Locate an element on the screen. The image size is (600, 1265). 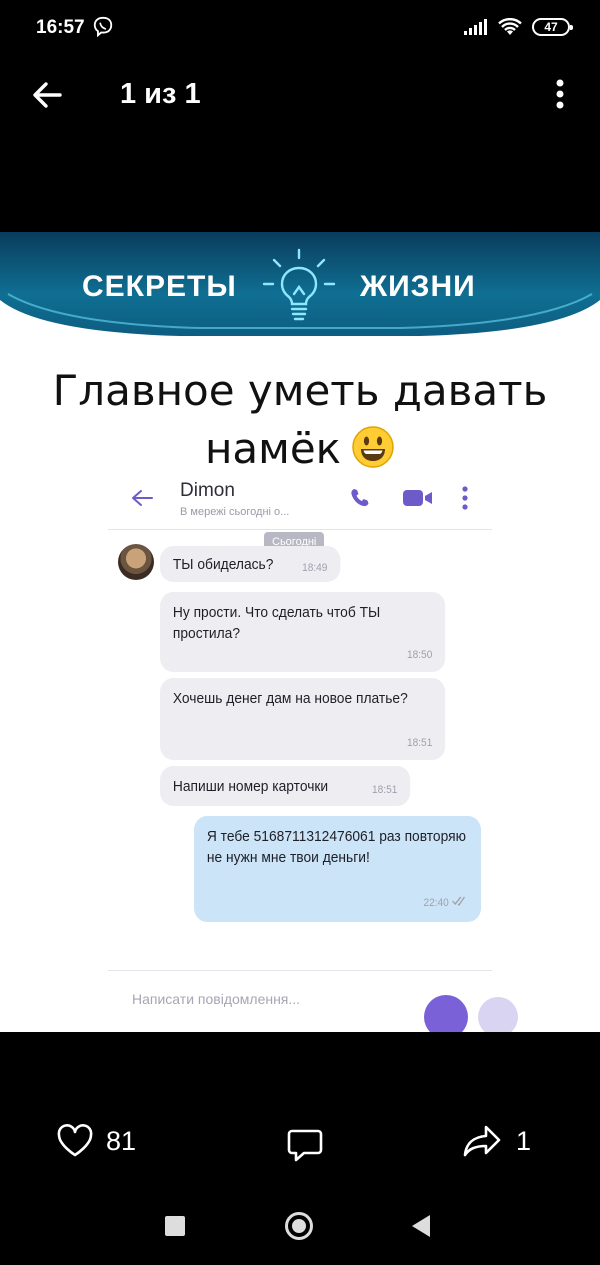
caption-line-2-text: намёк is located at coordinates (273, 448).